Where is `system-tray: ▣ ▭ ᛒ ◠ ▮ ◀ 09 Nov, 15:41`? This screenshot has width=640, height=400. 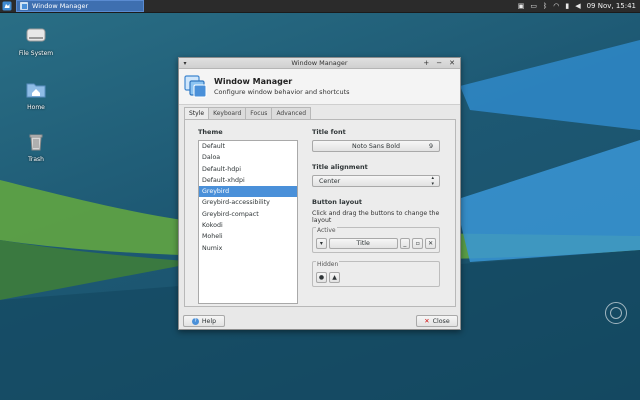 system-tray: ▣ ▭ ᛒ ◠ ▮ ◀ 09 Nov, 15:41 is located at coordinates (579, 6).